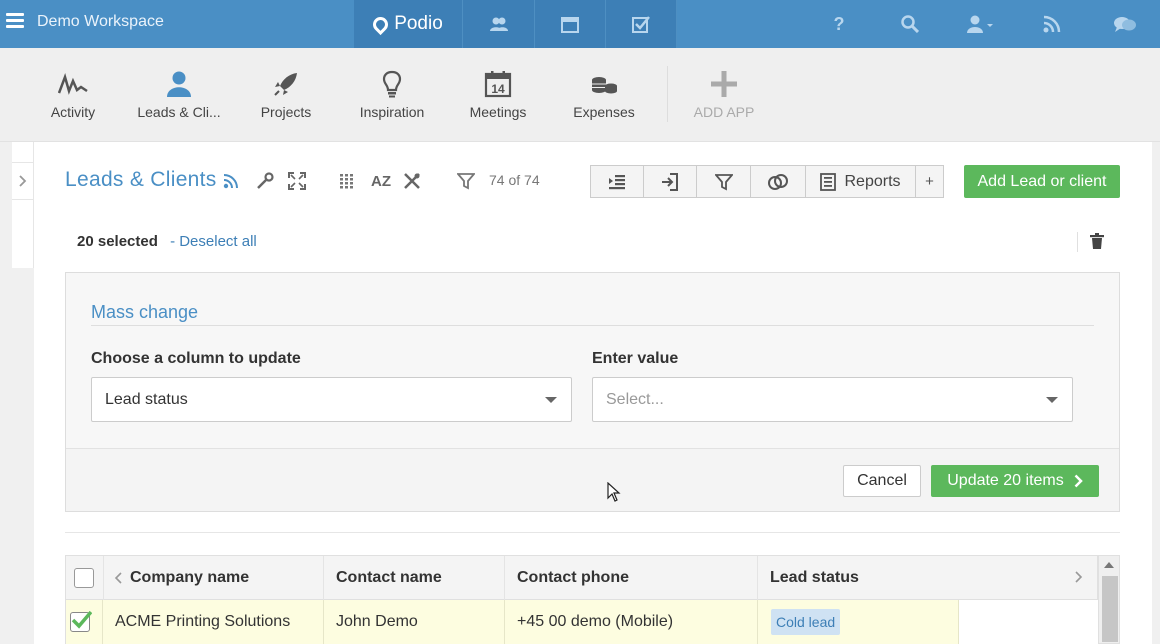  I want to click on sidebar-expand-chevron-icon, so click(23, 181).